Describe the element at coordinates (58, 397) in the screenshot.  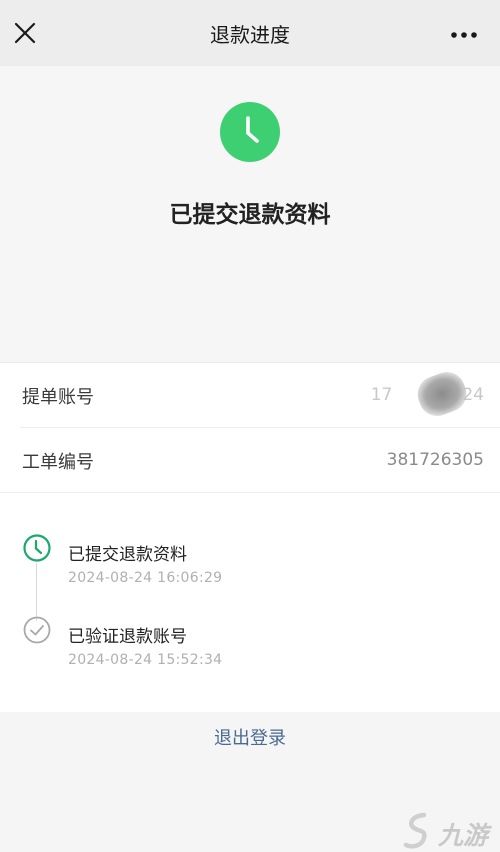
I see `account-label: 提单账号` at that location.